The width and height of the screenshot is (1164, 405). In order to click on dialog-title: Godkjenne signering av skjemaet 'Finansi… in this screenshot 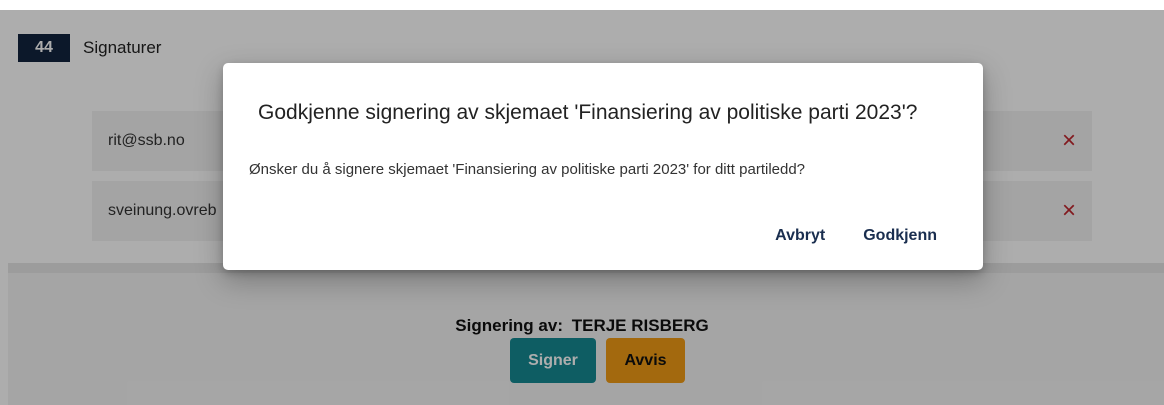, I will do `click(588, 112)`.